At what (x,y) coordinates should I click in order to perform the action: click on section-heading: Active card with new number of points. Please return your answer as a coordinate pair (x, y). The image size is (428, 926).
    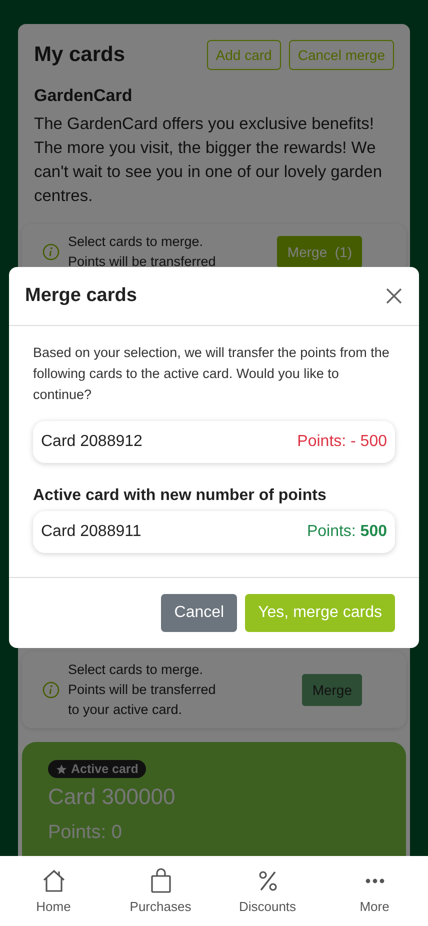
    Looking at the image, I should click on (180, 496).